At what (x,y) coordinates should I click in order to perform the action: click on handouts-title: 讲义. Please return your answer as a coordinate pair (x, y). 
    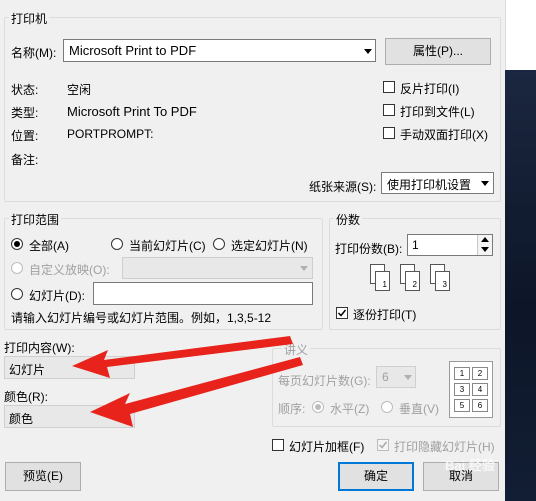
    Looking at the image, I should click on (296, 349).